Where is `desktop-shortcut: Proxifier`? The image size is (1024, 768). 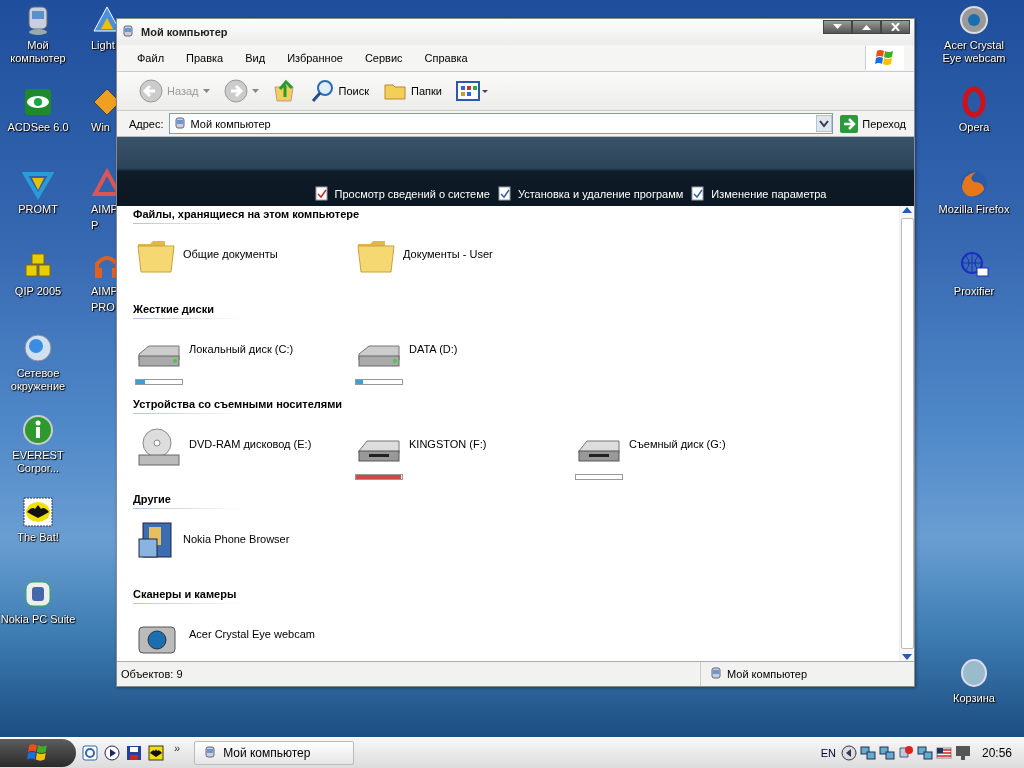
desktop-shortcut: Proxifier is located at coordinates (974, 274).